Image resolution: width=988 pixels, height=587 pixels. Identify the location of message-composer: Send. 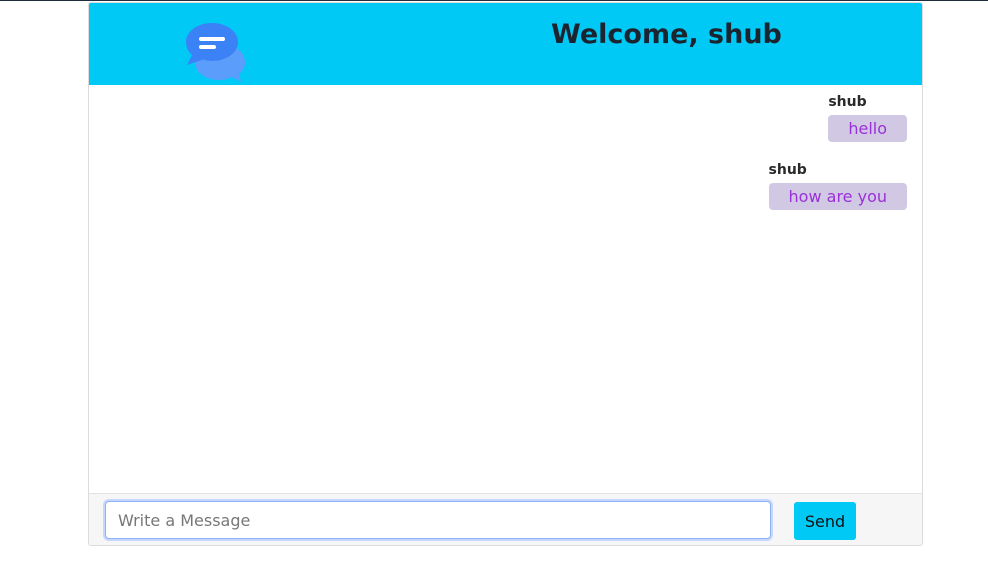
(505, 519).